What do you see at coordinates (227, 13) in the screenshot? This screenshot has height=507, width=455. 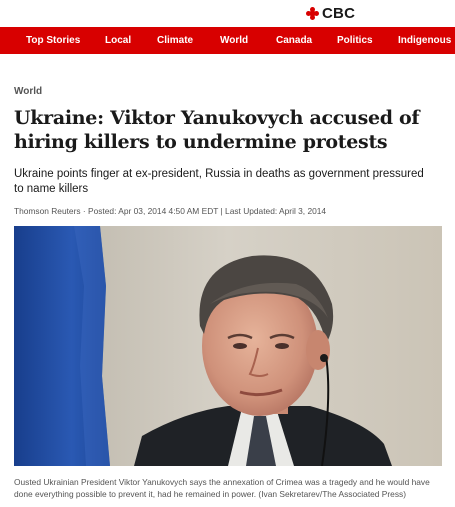 I see `top-header: CBC` at bounding box center [227, 13].